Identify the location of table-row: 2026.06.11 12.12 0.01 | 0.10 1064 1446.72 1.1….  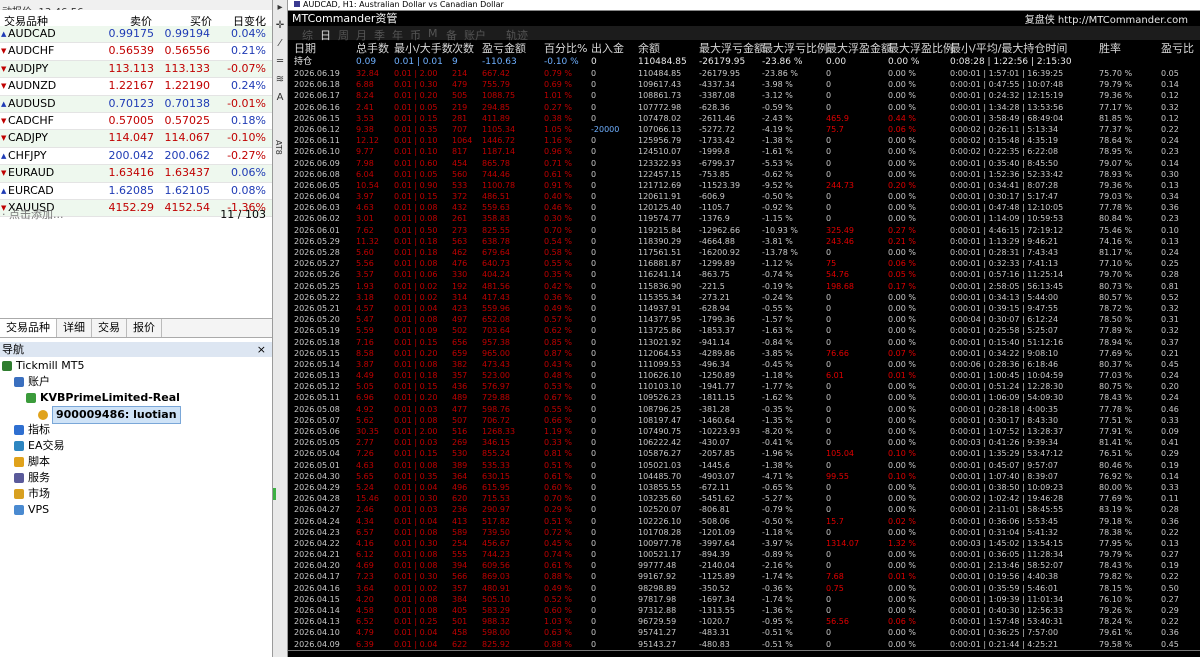
(744, 140).